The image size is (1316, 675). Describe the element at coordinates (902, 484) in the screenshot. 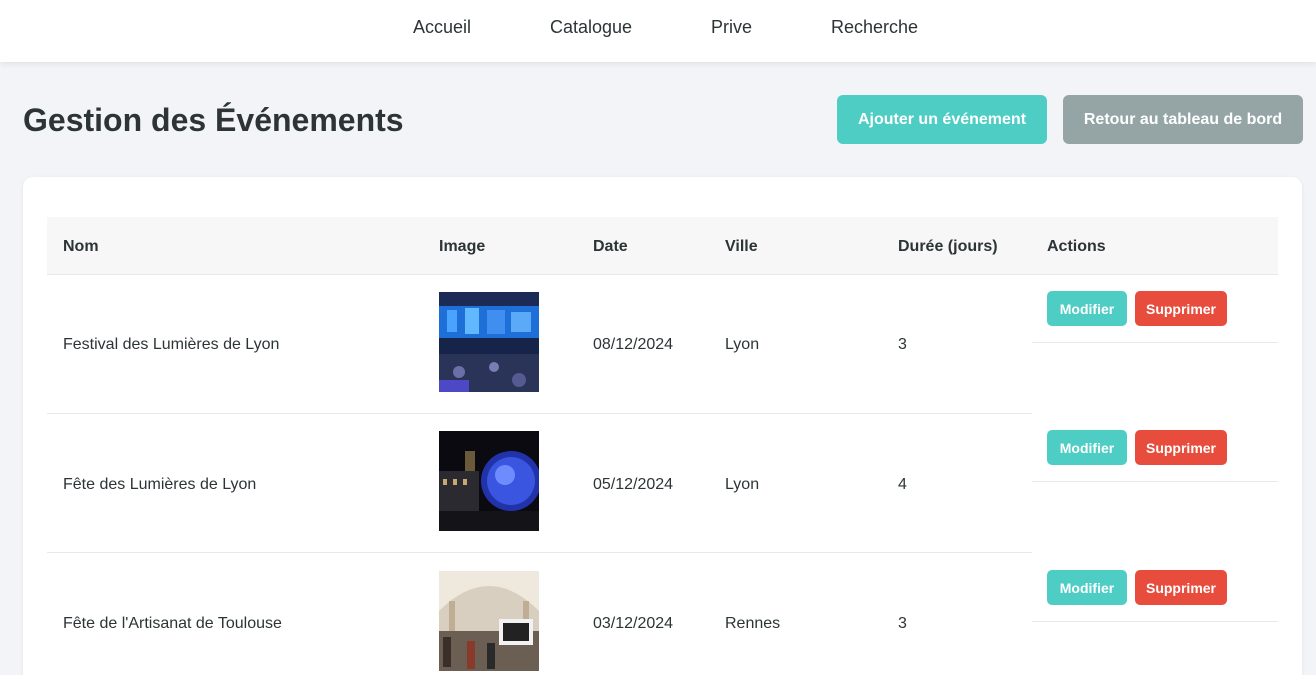

I see `event-duration: 4` at that location.